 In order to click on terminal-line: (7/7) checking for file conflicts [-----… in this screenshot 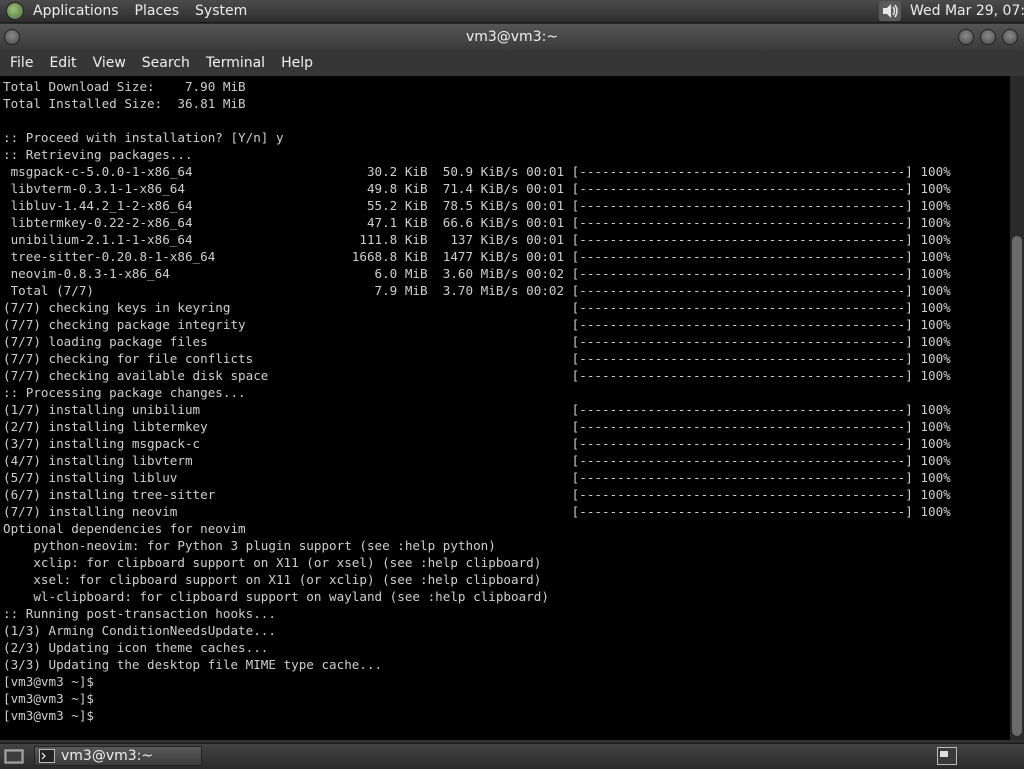, I will do `click(477, 358)`.